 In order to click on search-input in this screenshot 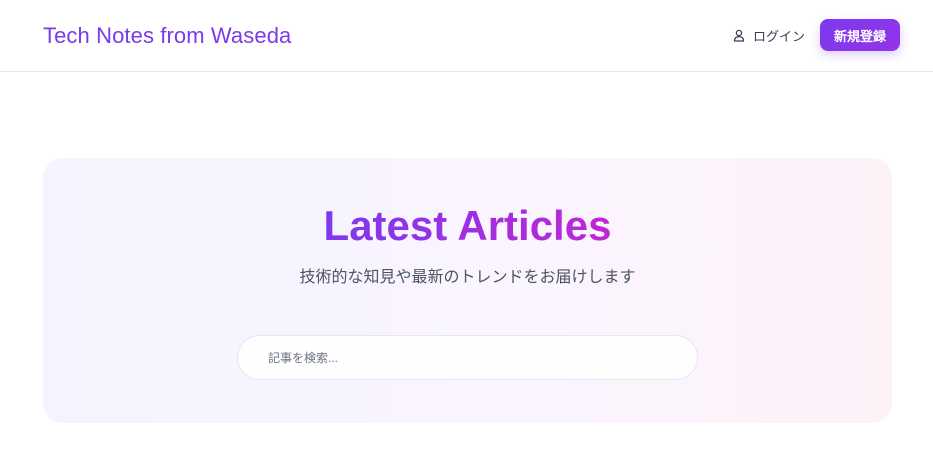, I will do `click(467, 357)`.